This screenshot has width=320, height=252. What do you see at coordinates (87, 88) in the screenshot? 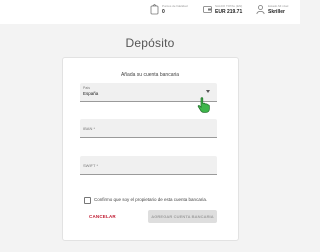
I see `country-label: País` at bounding box center [87, 88].